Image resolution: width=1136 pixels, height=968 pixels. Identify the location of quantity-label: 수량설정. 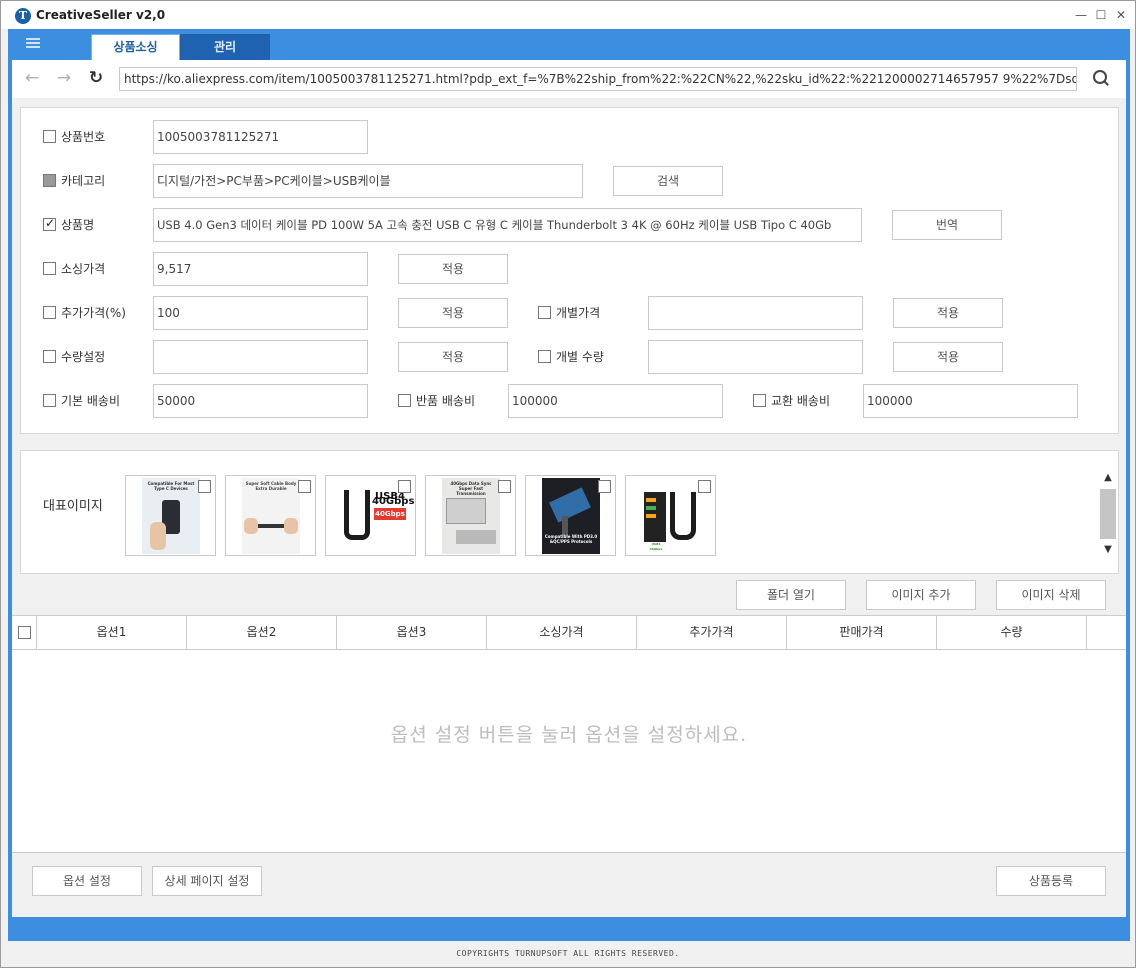
(83, 357).